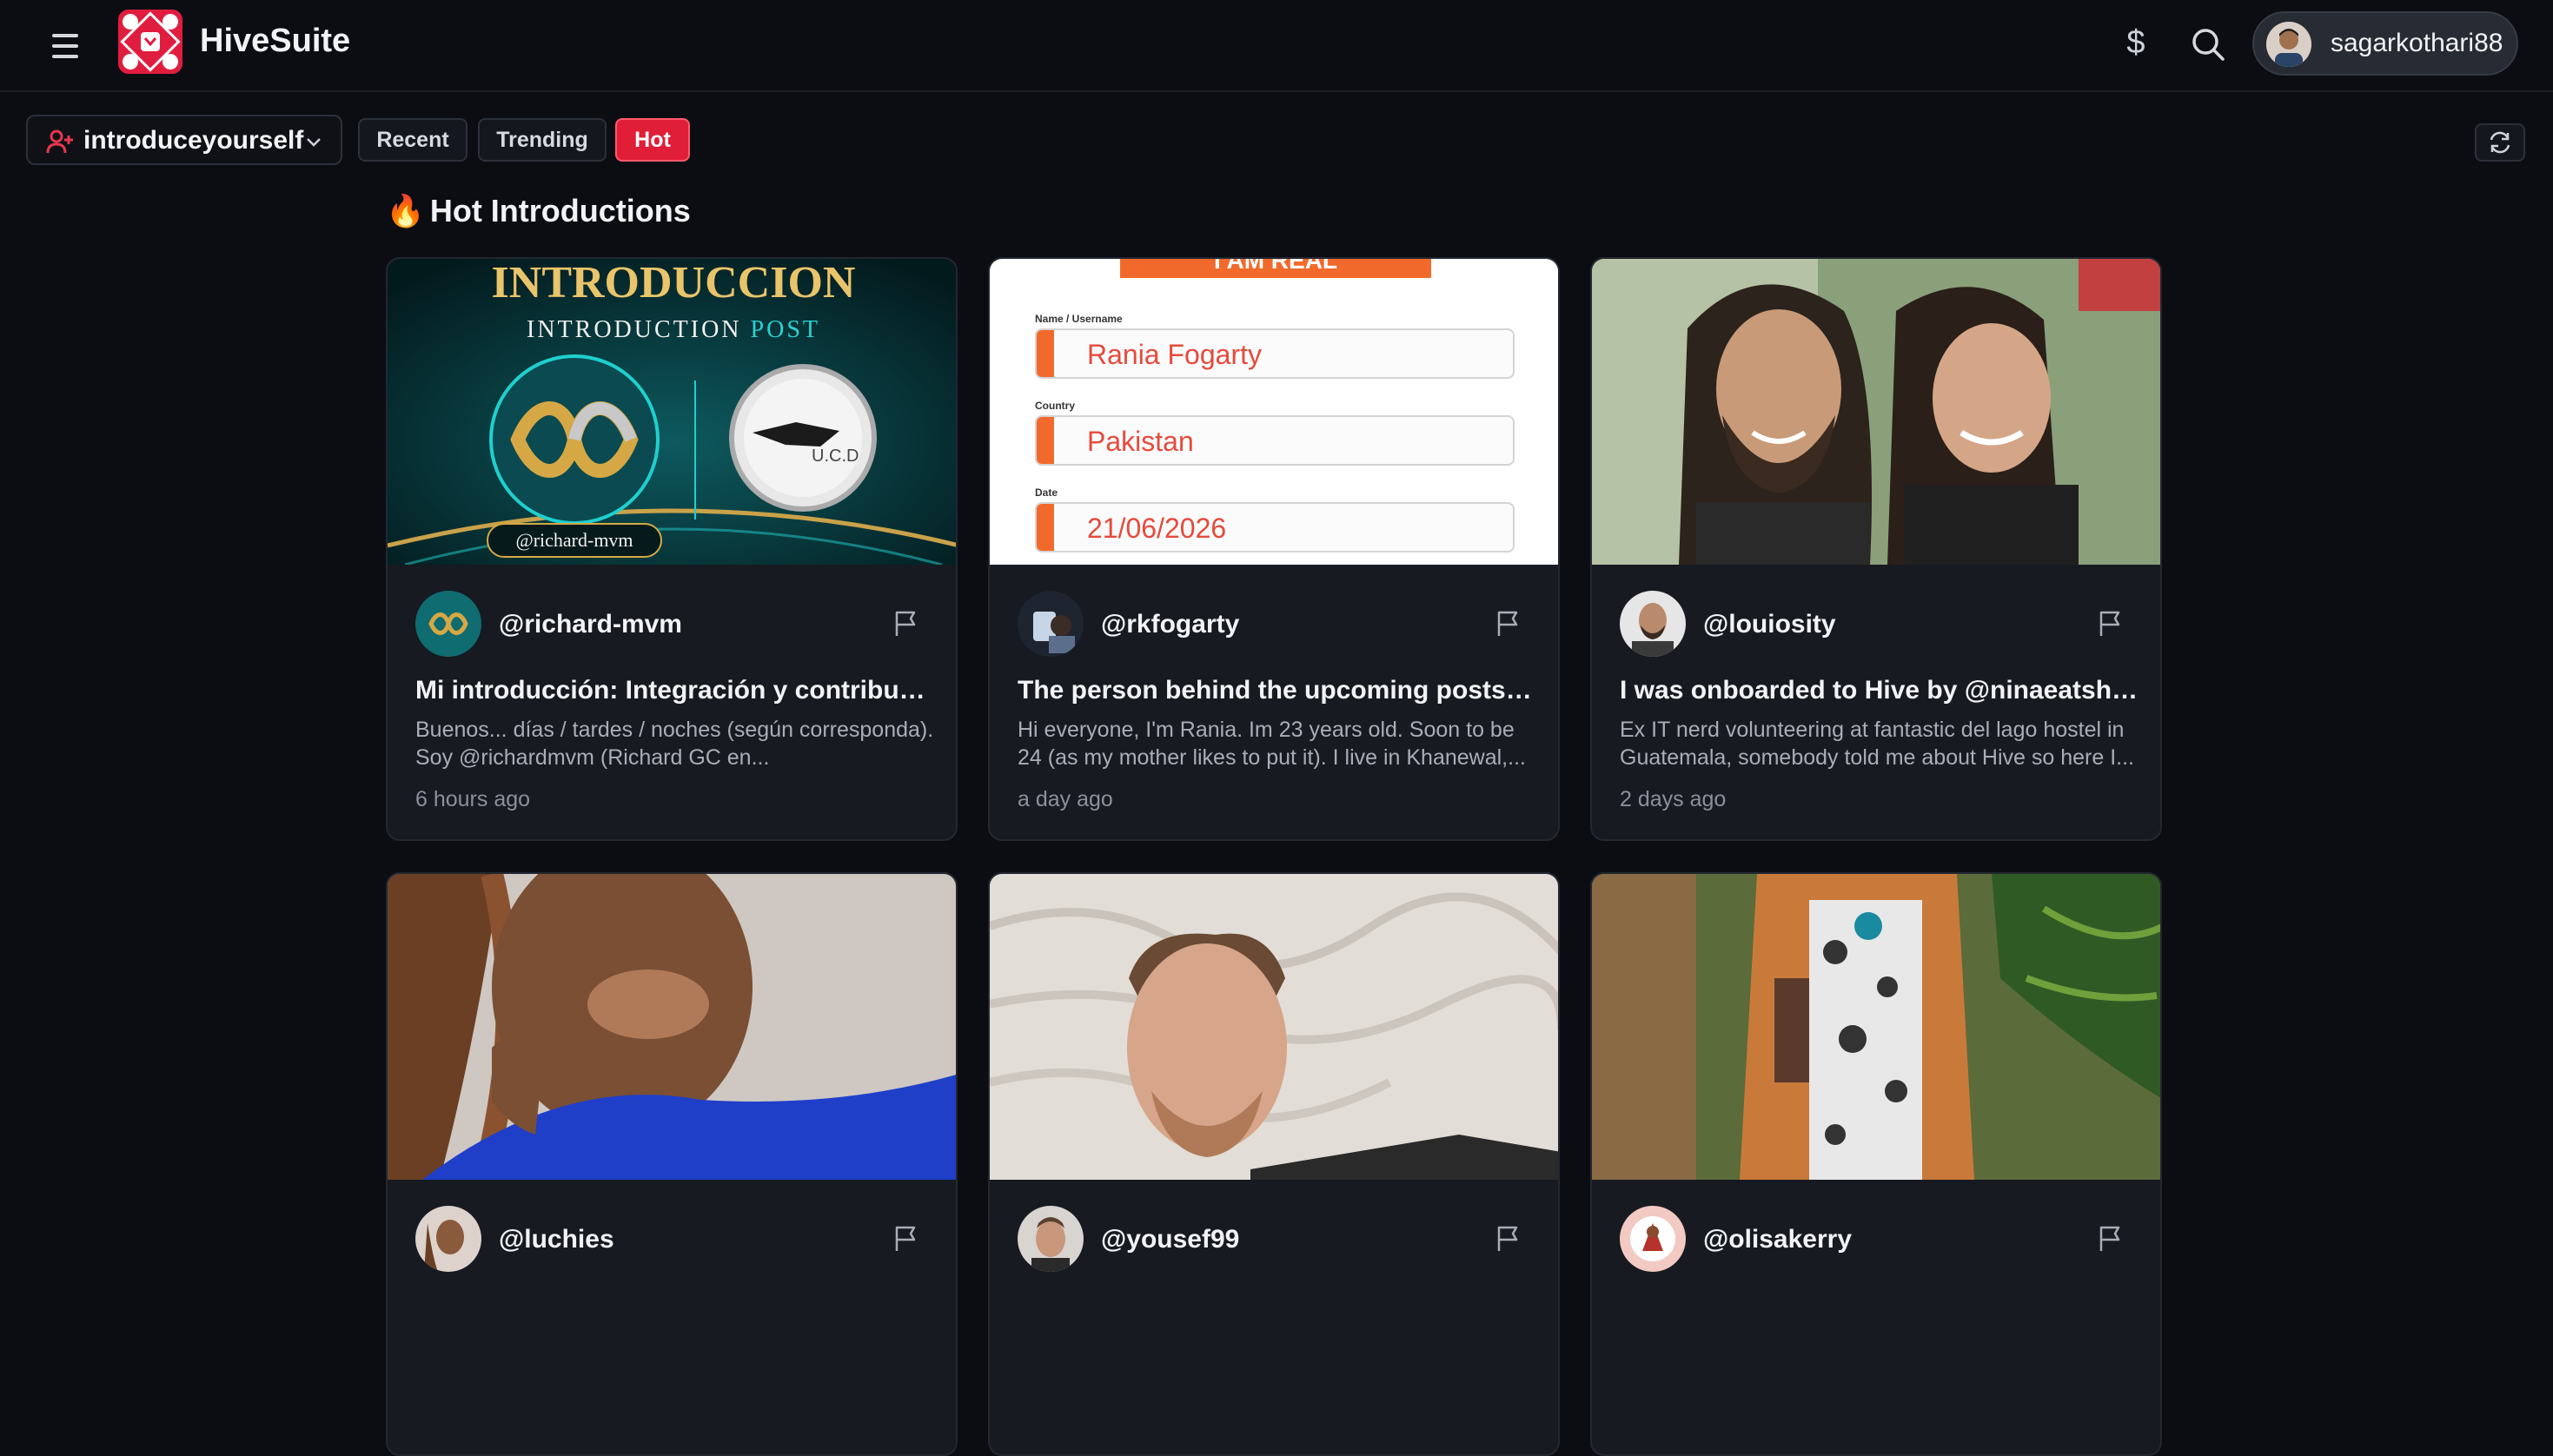  What do you see at coordinates (65, 46) in the screenshot?
I see `menu-icon` at bounding box center [65, 46].